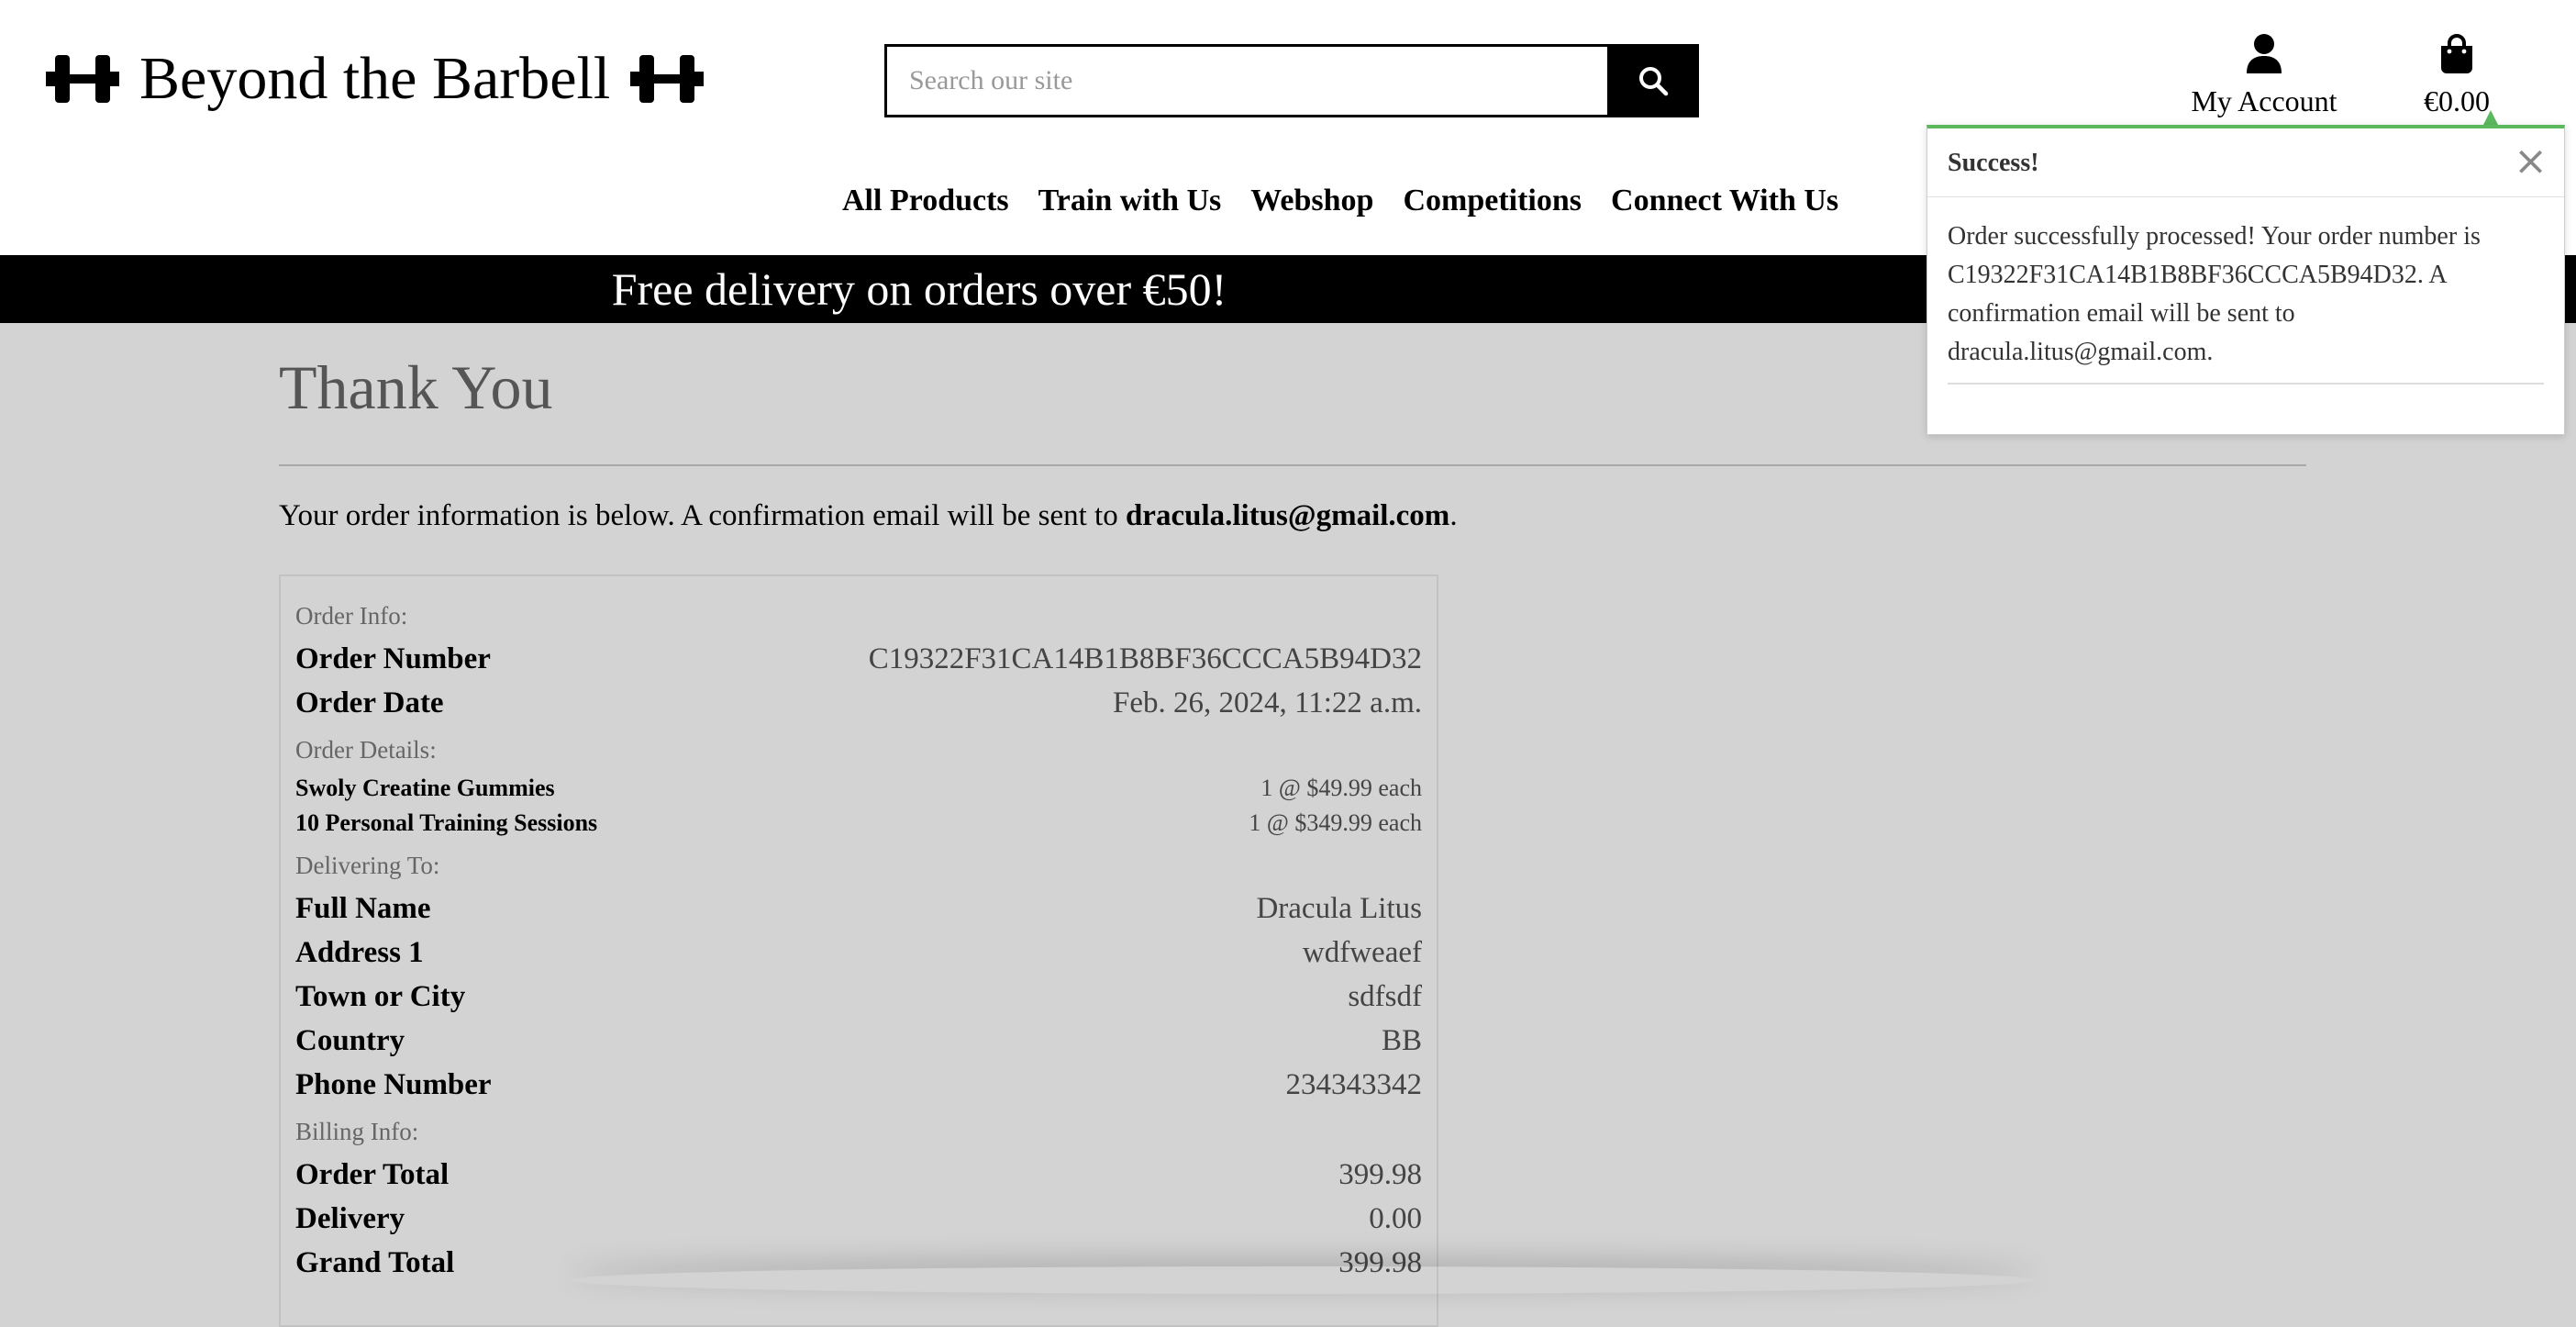  I want to click on search-icon, so click(1654, 81).